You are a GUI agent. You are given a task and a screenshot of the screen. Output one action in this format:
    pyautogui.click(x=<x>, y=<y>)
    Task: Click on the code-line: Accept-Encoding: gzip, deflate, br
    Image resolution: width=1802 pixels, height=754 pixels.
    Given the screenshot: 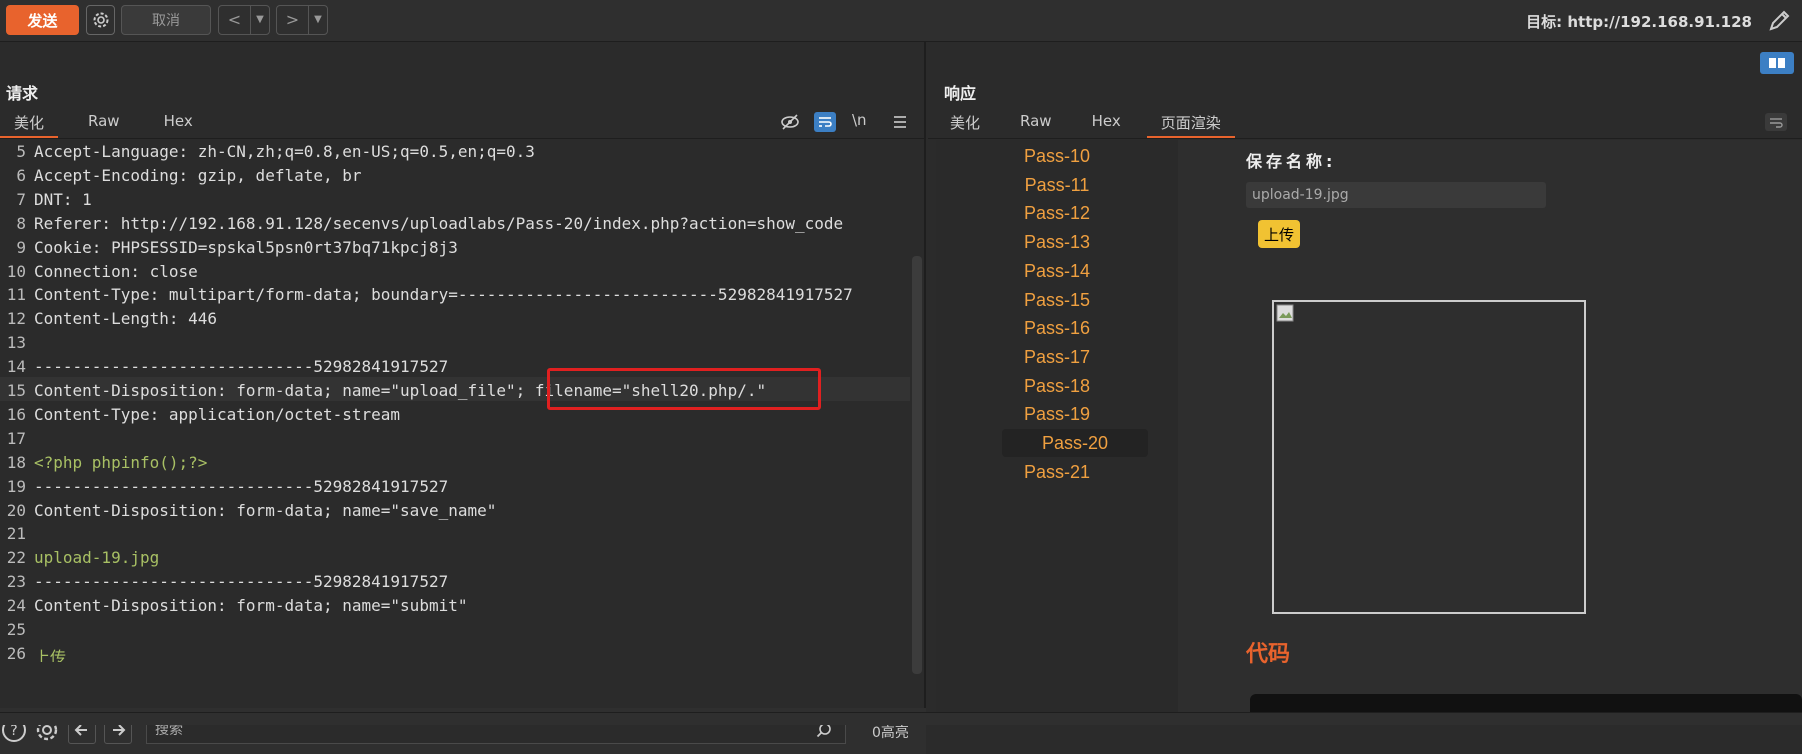 What is the action you would take?
    pyautogui.click(x=198, y=175)
    